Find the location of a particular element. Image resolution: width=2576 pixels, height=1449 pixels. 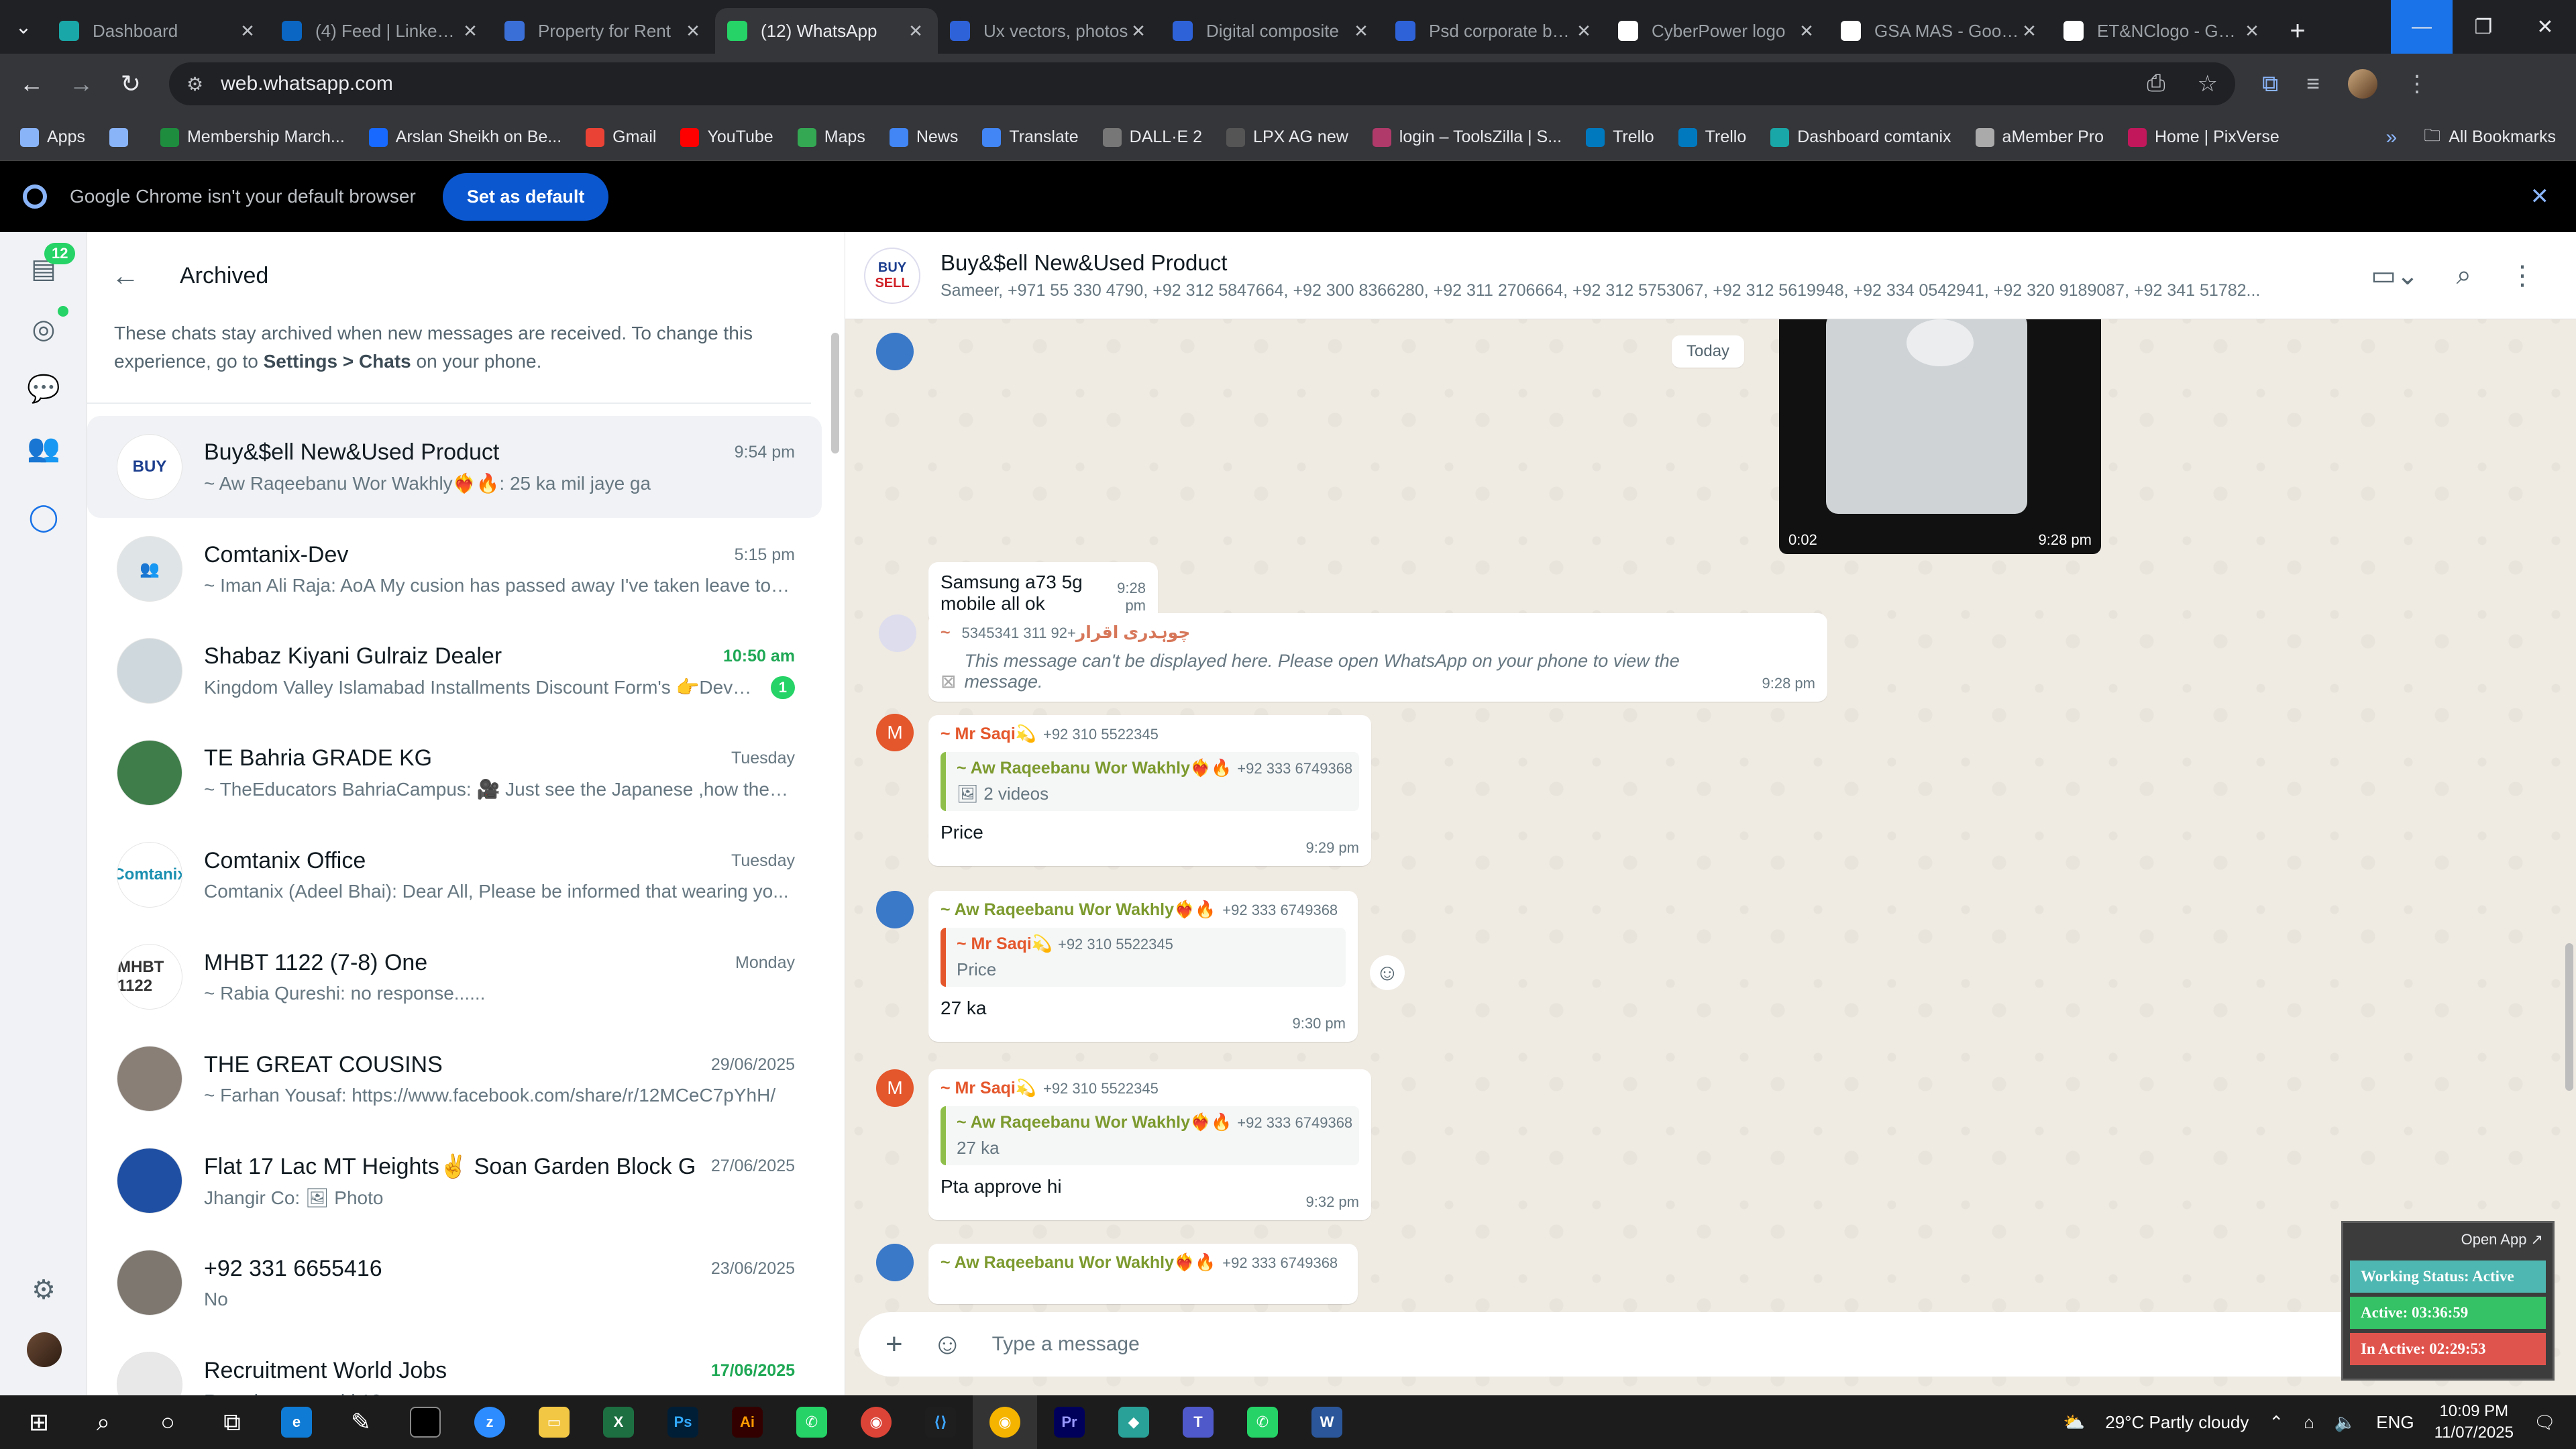

bookmark-1: Apps is located at coordinates (52, 137).